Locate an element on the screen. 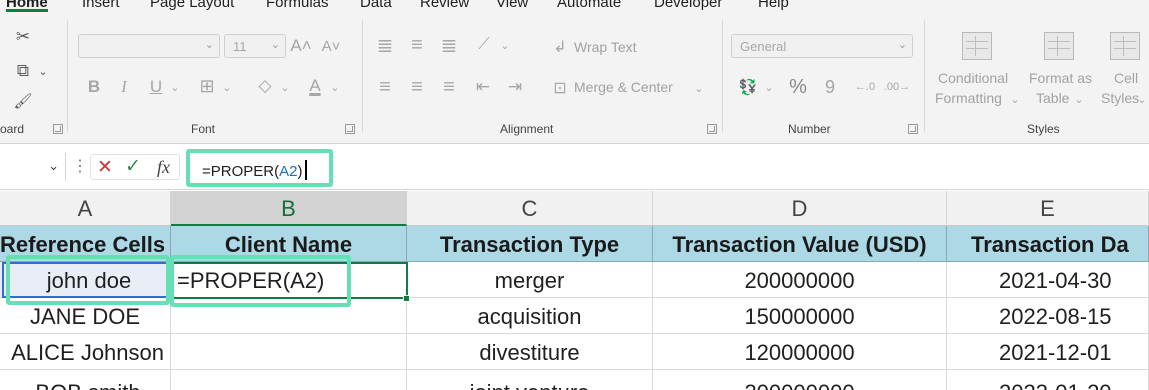  copy-icon: ⧉ is located at coordinates (23, 71).